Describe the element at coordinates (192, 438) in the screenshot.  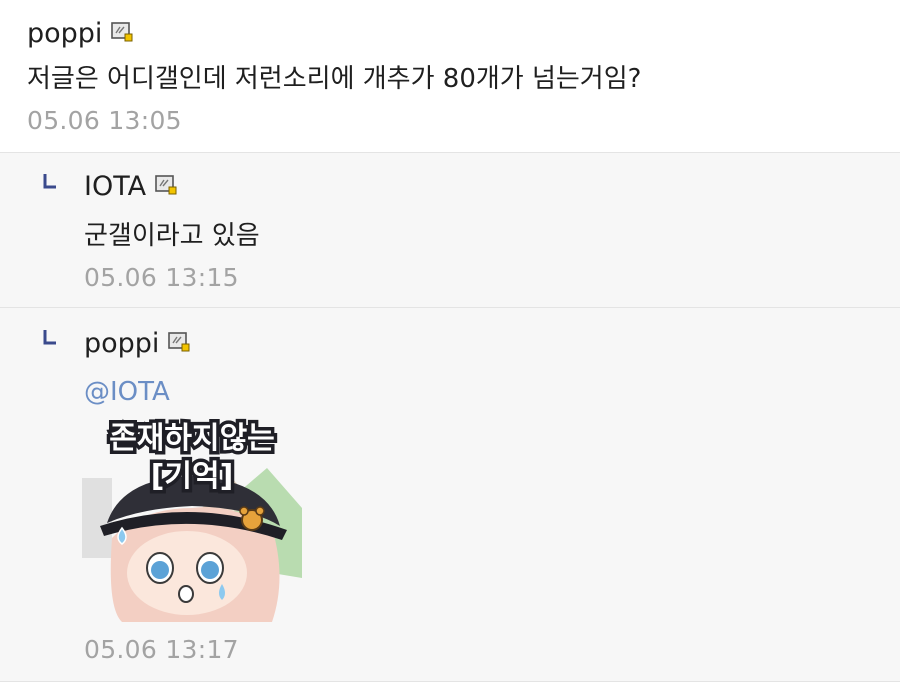
I see `sticker-text-line1: 존재하지않는` at that location.